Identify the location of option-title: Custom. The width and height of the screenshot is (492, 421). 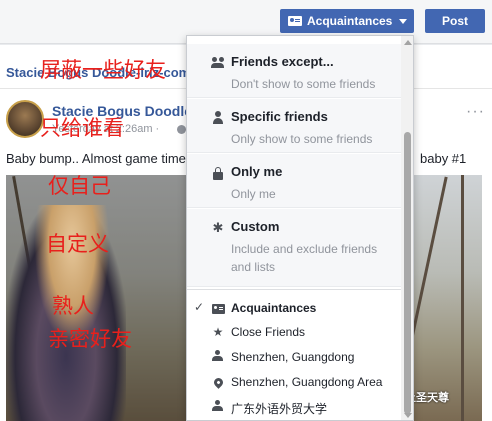
(255, 226).